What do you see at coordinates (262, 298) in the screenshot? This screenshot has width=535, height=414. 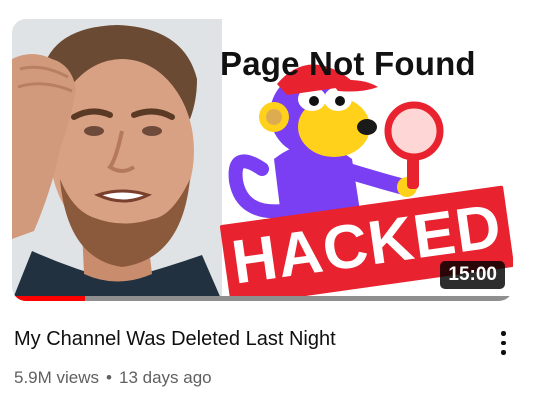 I see `watch-progress-bar` at bounding box center [262, 298].